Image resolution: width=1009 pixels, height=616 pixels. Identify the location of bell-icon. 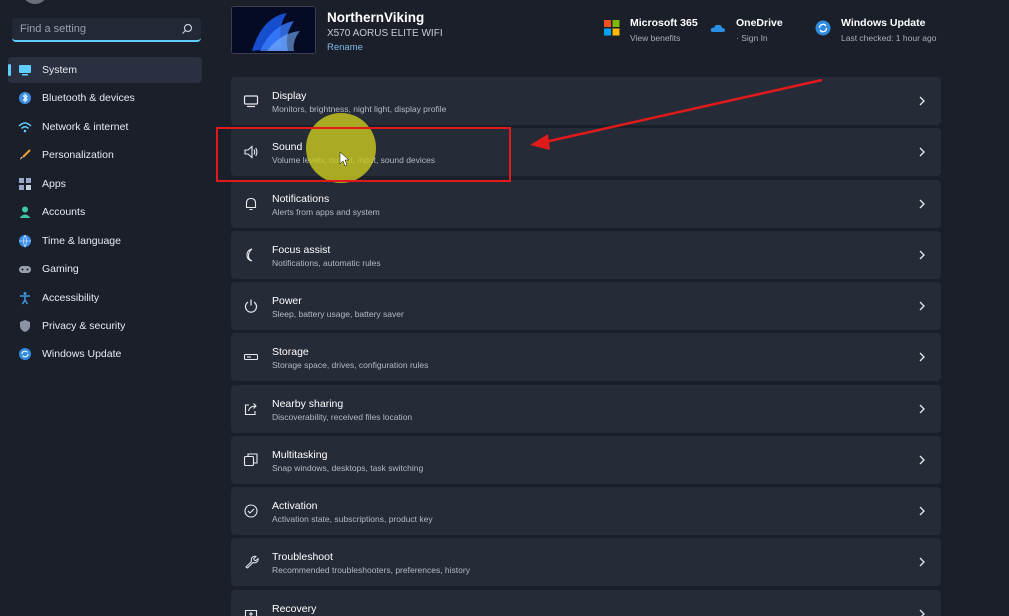
(251, 203).